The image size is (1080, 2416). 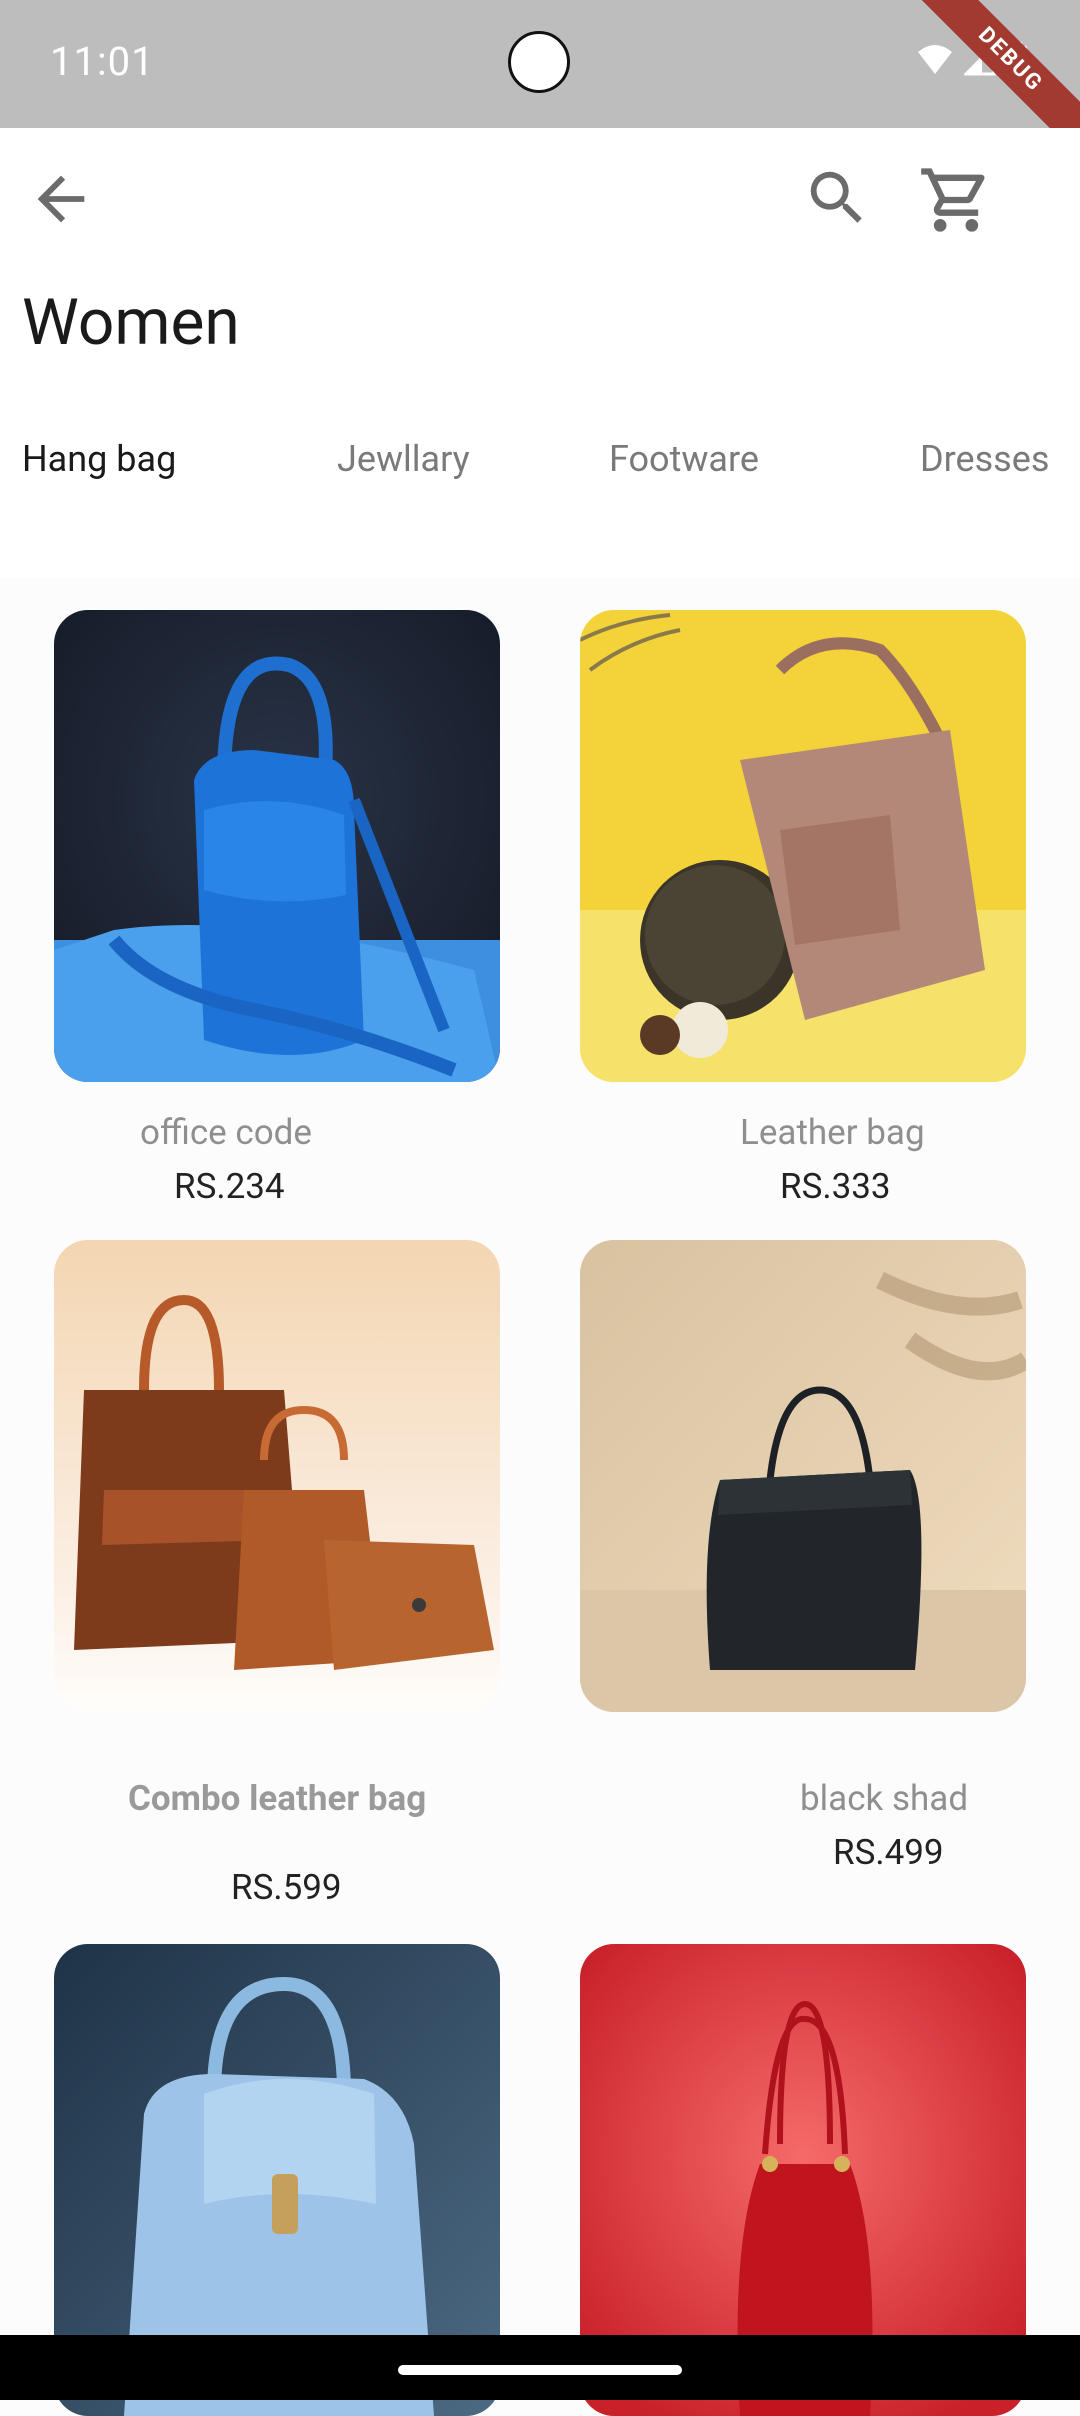 What do you see at coordinates (835, 1186) in the screenshot?
I see `product-price: RS.333` at bounding box center [835, 1186].